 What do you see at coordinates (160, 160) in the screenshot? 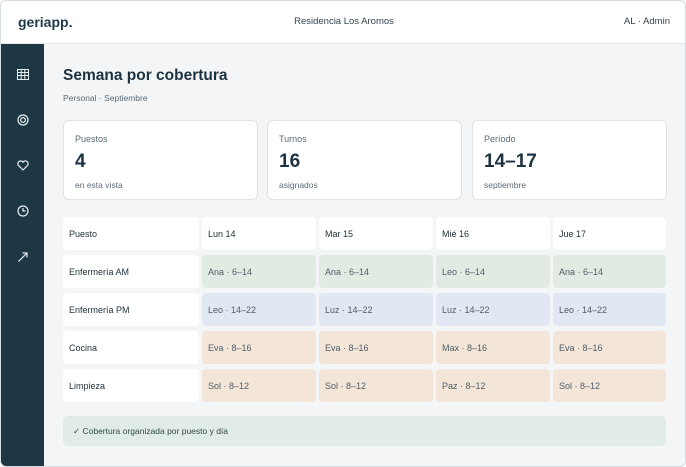
I see `stat-card-puestos: Puestos 4 en esta vista` at bounding box center [160, 160].